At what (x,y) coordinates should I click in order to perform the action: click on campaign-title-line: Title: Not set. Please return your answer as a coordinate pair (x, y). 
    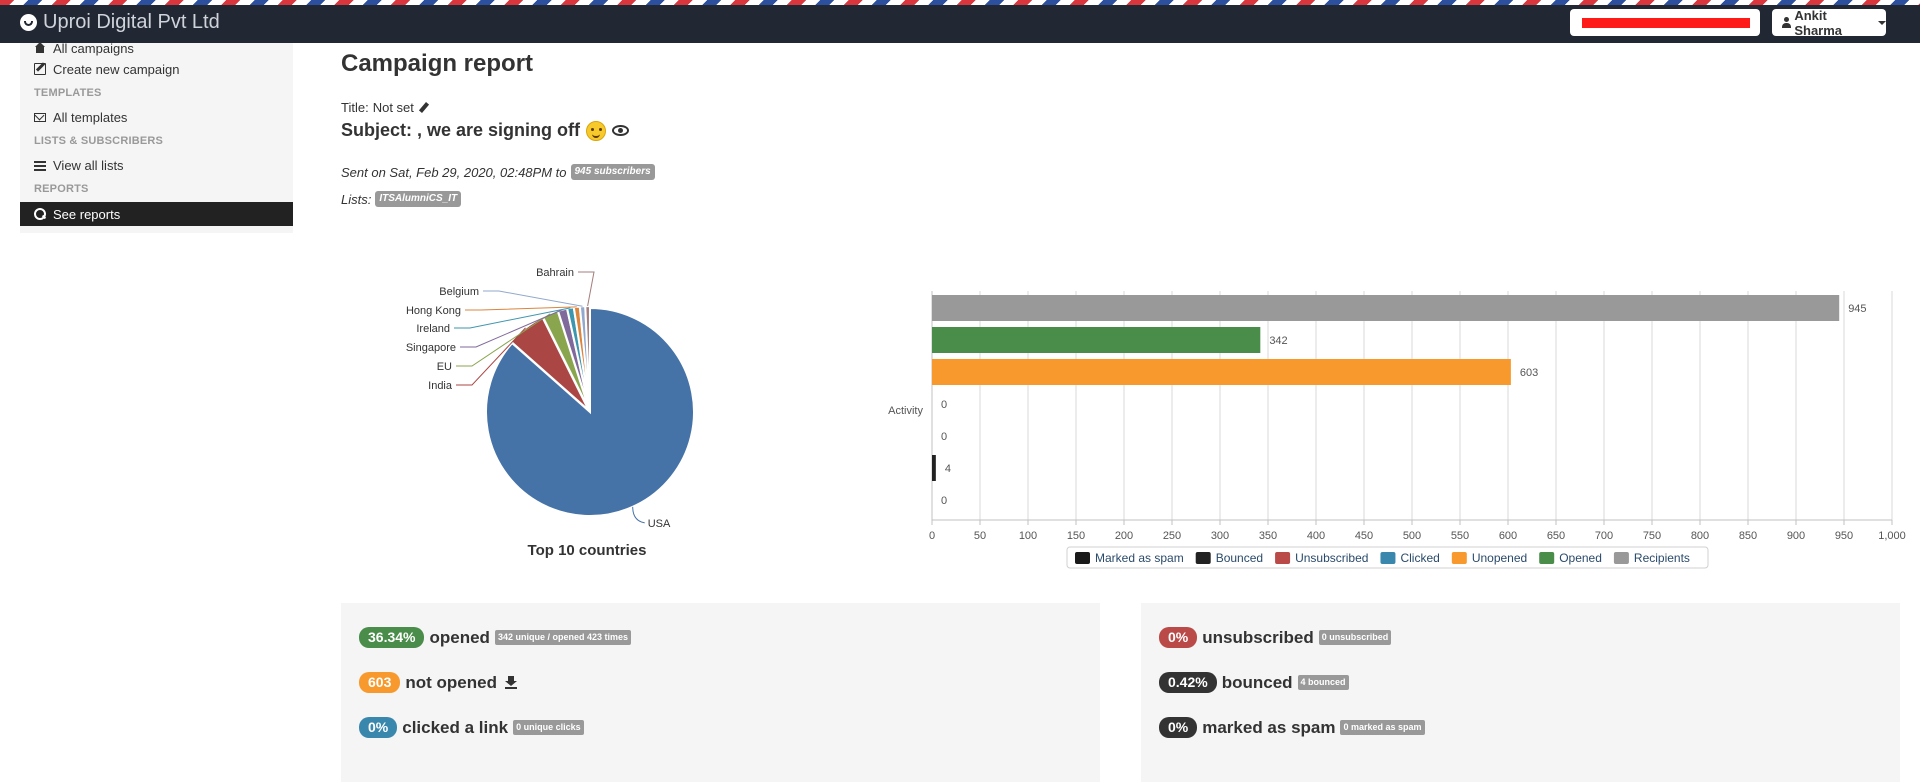
    Looking at the image, I should click on (385, 107).